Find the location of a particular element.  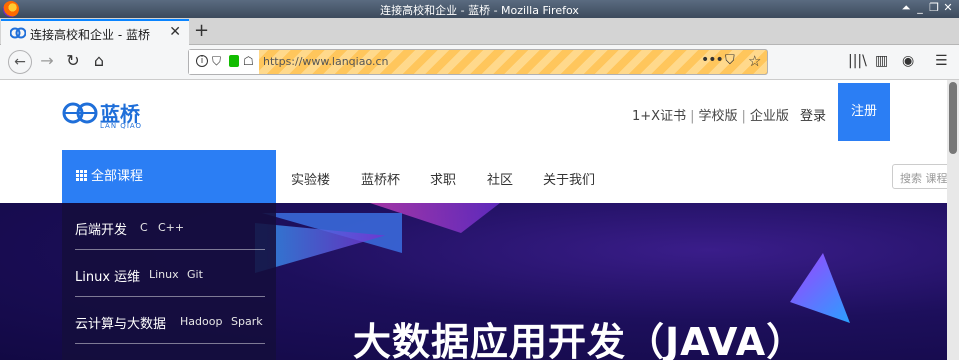

reload-button: ↻ is located at coordinates (73, 60).